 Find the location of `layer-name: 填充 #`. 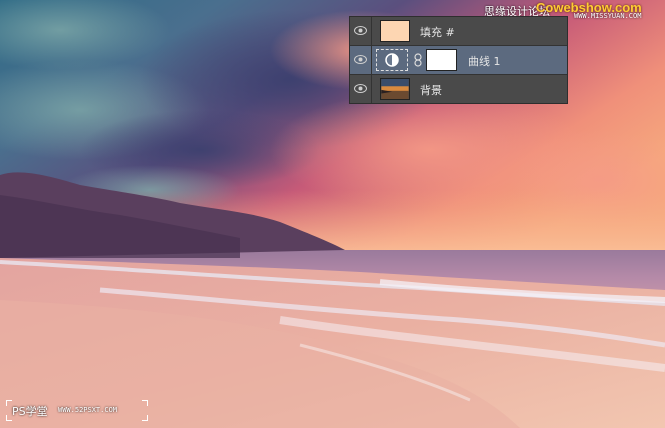

layer-name: 填充 # is located at coordinates (437, 32).